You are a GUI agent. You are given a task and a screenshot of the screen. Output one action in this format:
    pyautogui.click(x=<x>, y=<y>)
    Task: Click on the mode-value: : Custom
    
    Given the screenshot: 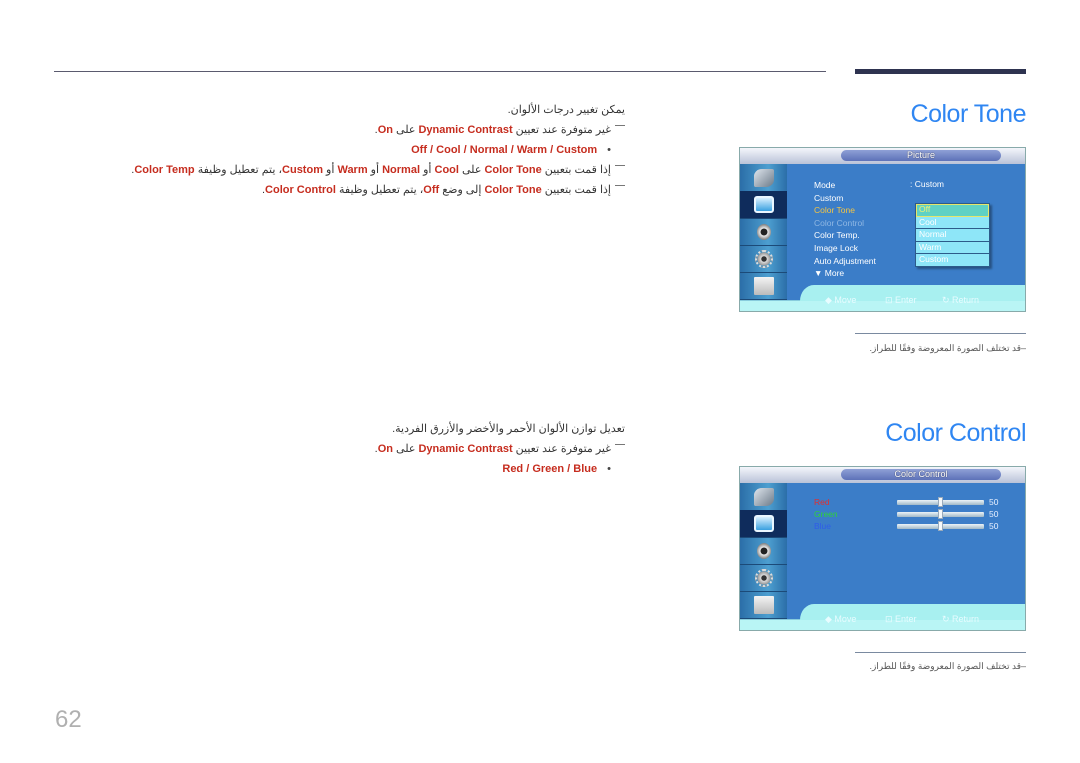 What is the action you would take?
    pyautogui.click(x=927, y=184)
    